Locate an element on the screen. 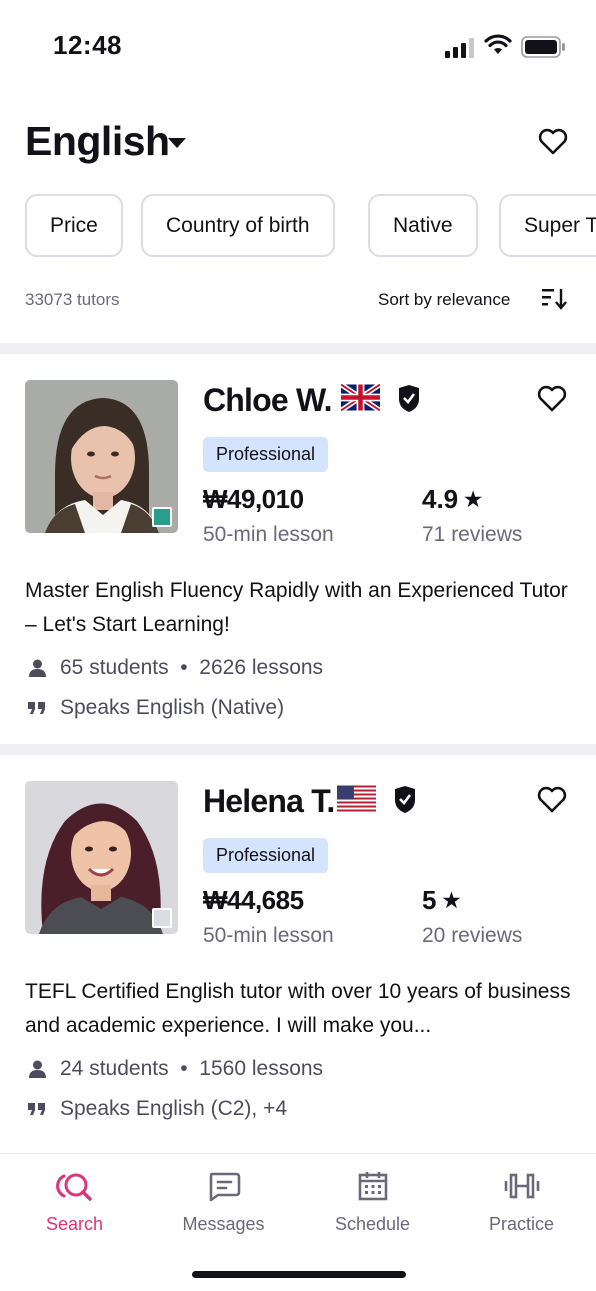  uk-flag-icon is located at coordinates (360, 397).